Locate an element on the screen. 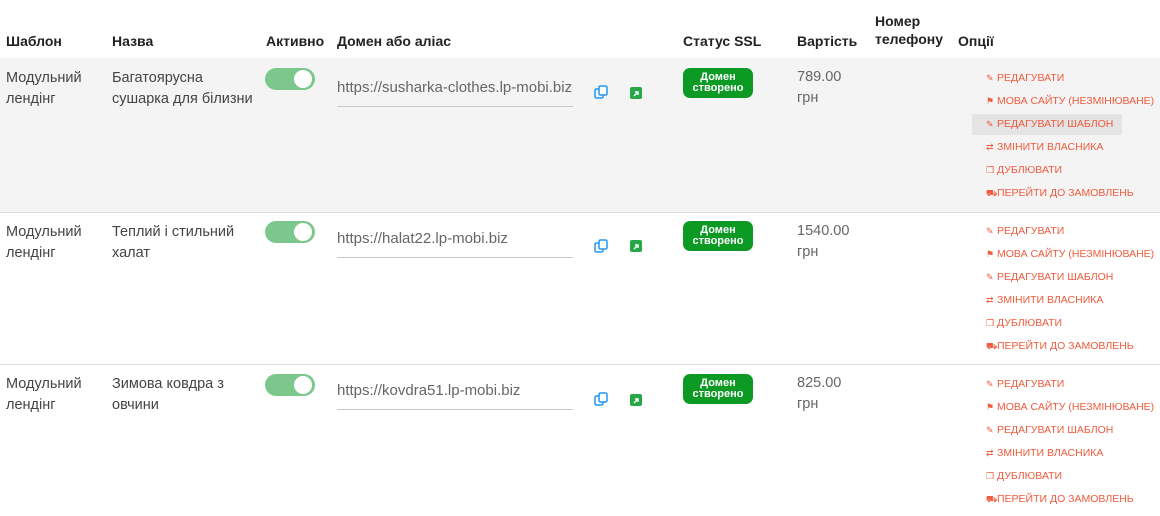 Image resolution: width=1160 pixels, height=516 pixels. header-domain: Домен або аліас is located at coordinates (394, 41).